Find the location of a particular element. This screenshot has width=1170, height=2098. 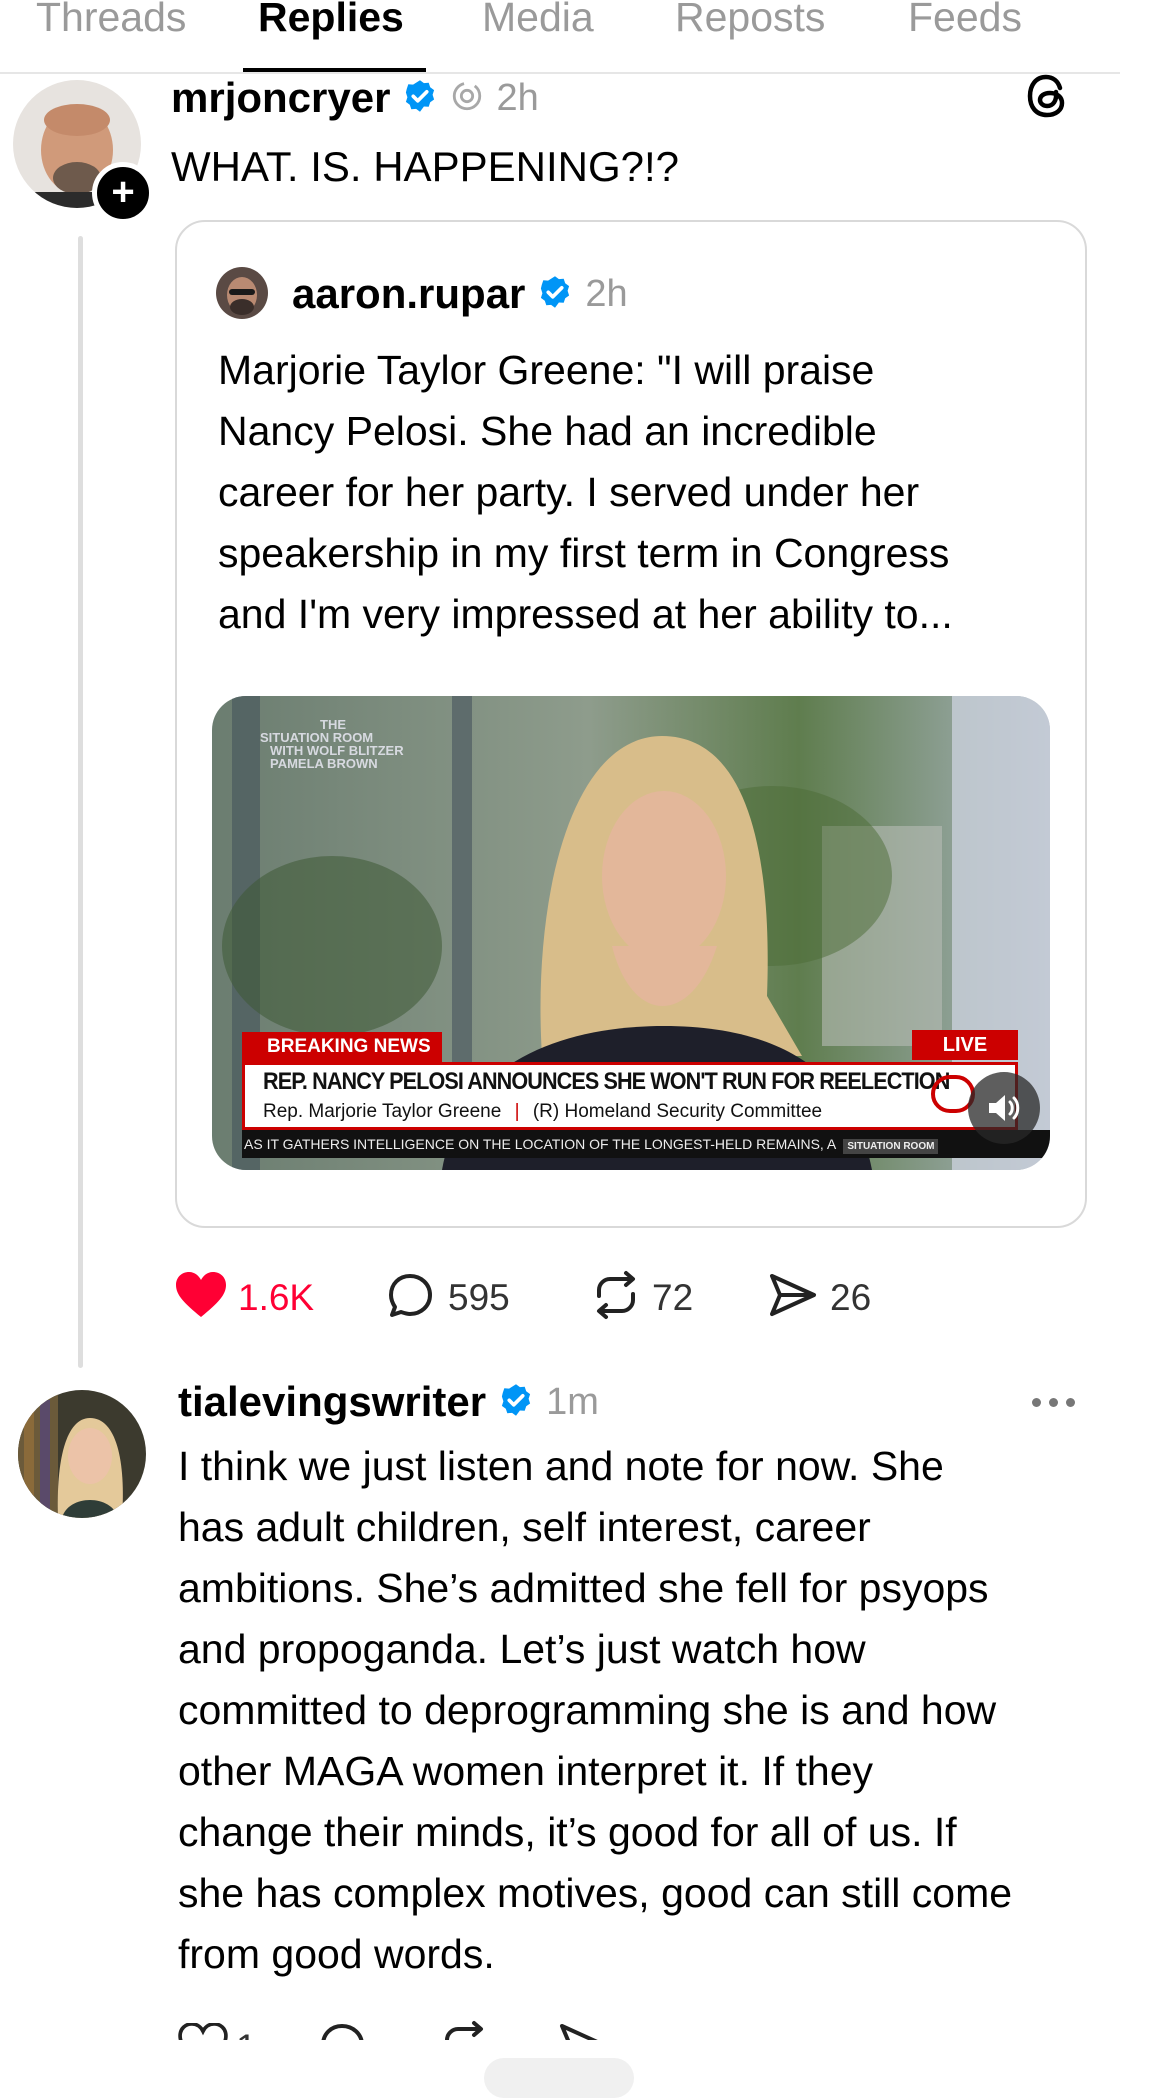

ticker-tag: SITUATION ROOM is located at coordinates (891, 1146).